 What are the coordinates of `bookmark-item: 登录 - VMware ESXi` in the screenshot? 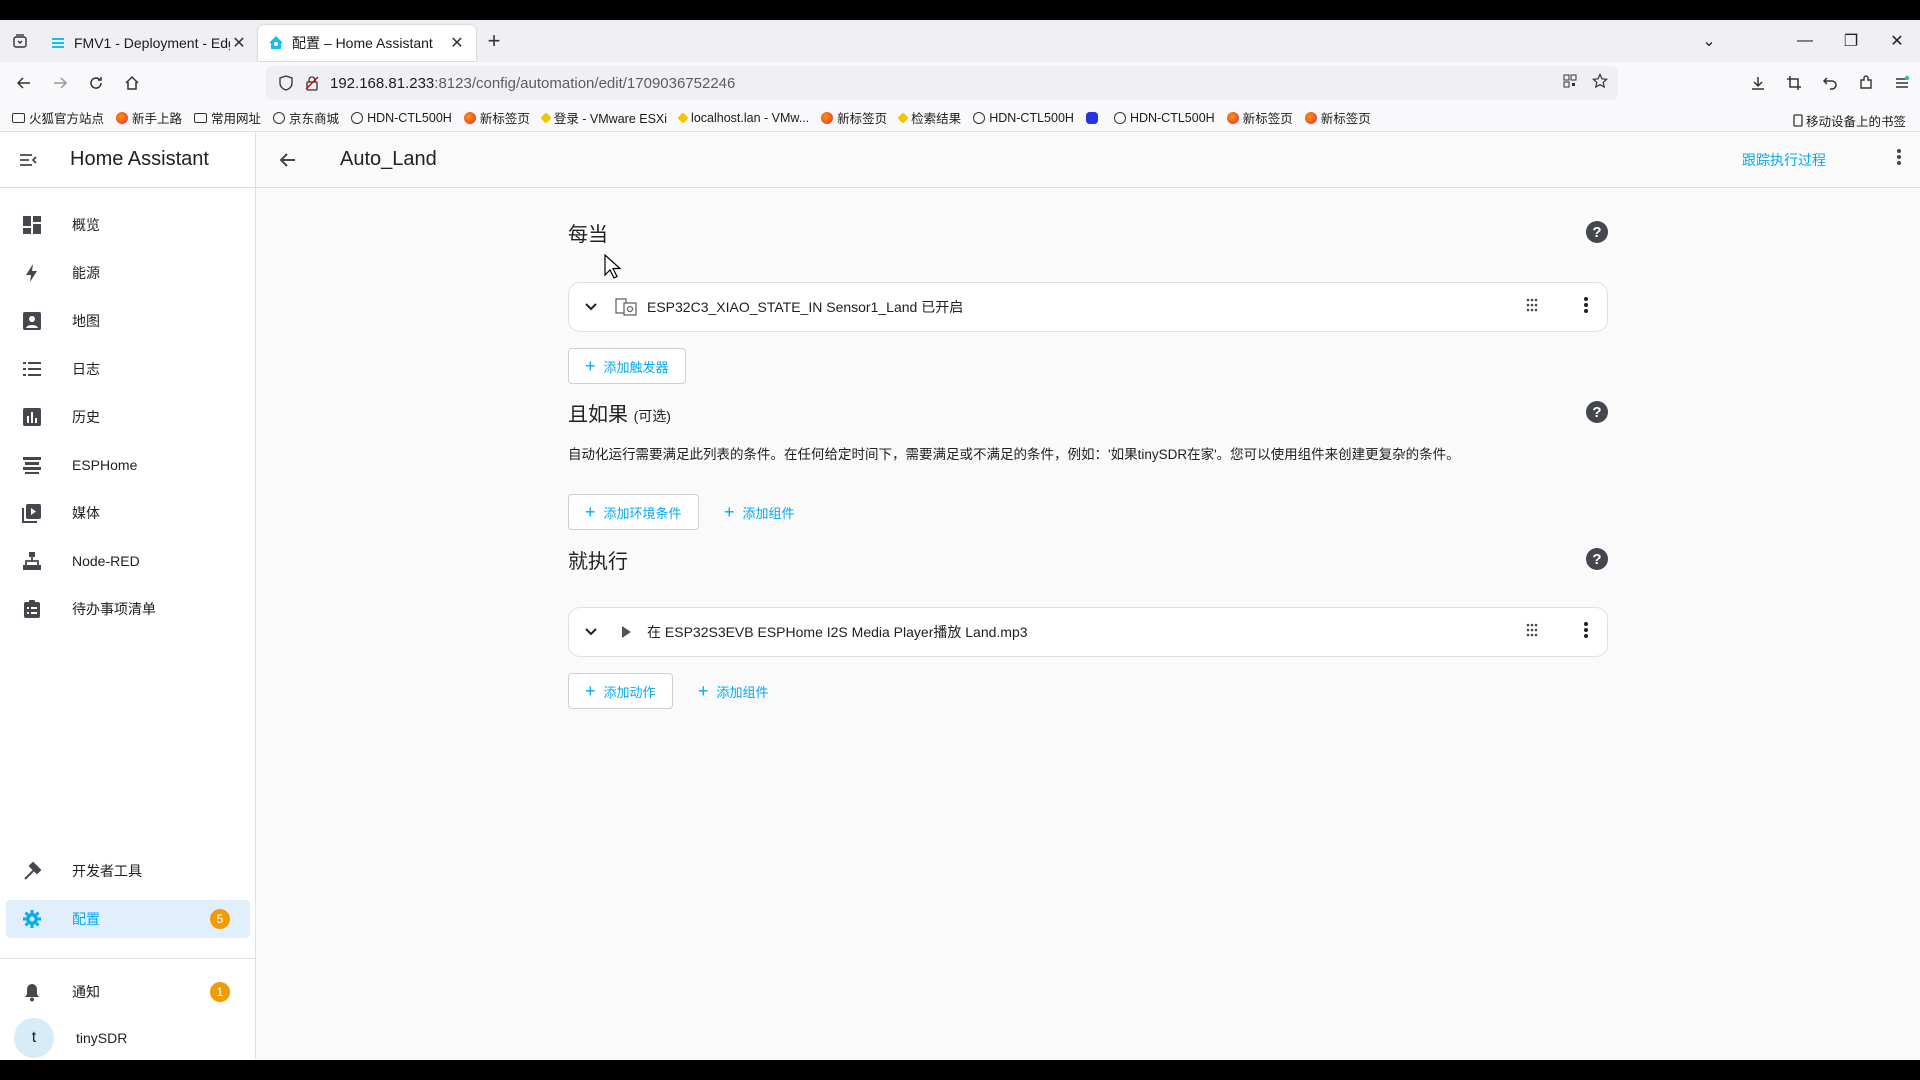 It's located at (603, 117).